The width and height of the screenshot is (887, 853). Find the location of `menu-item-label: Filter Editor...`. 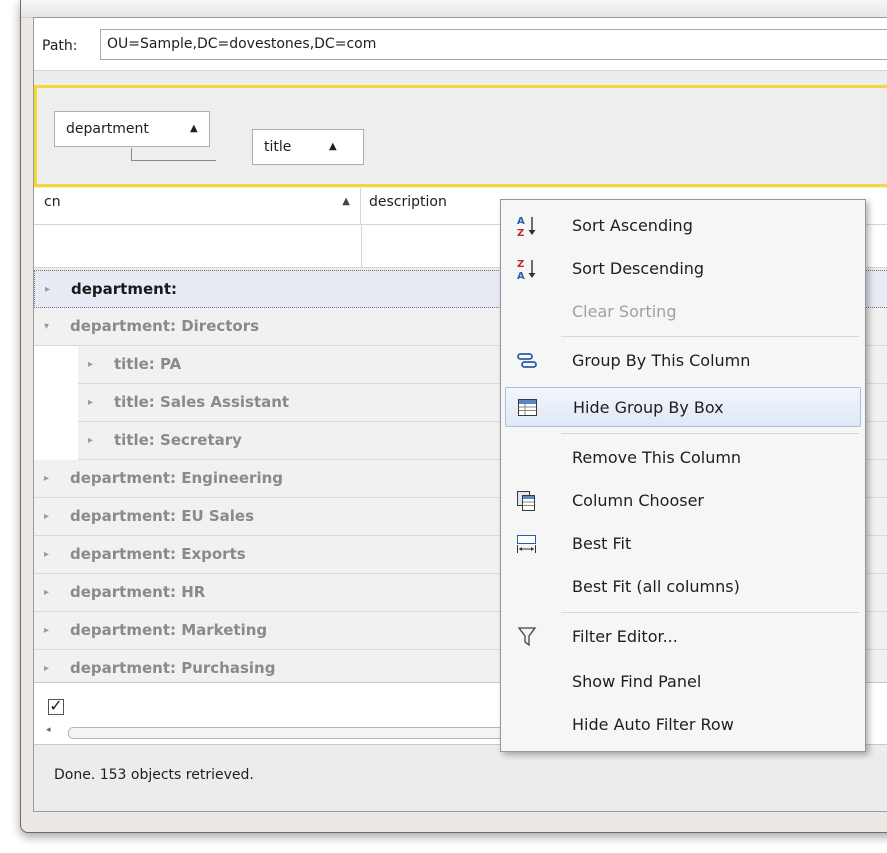

menu-item-label: Filter Editor... is located at coordinates (625, 636).